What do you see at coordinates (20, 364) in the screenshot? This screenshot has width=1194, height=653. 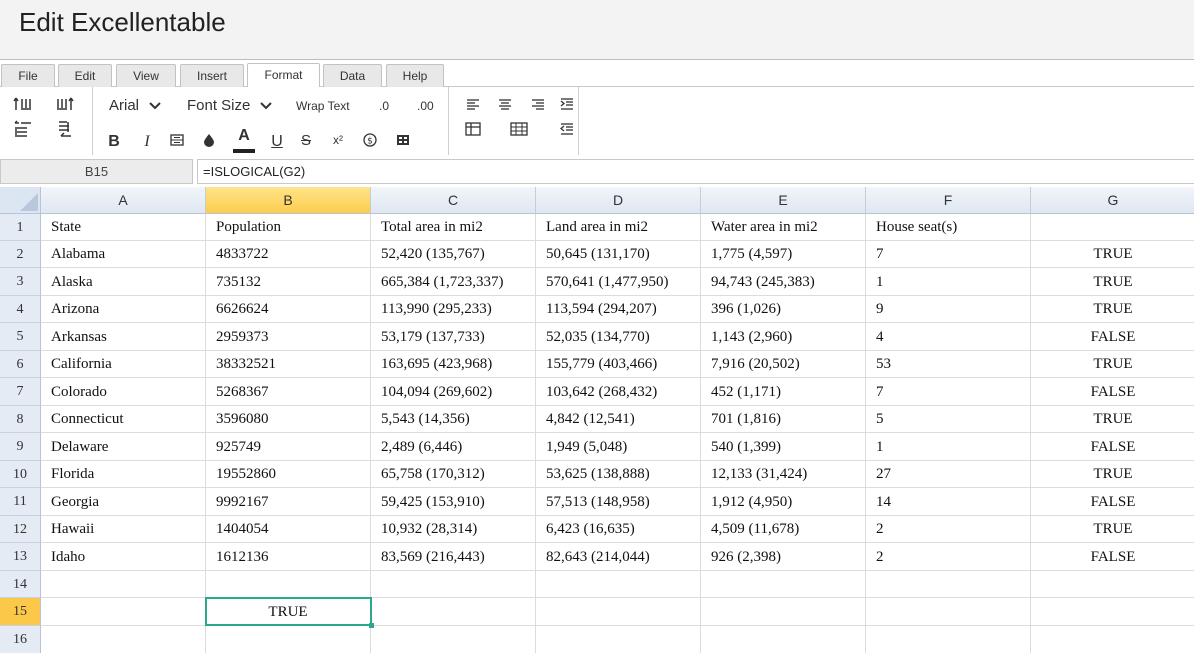 I see `row-header-6: 6` at bounding box center [20, 364].